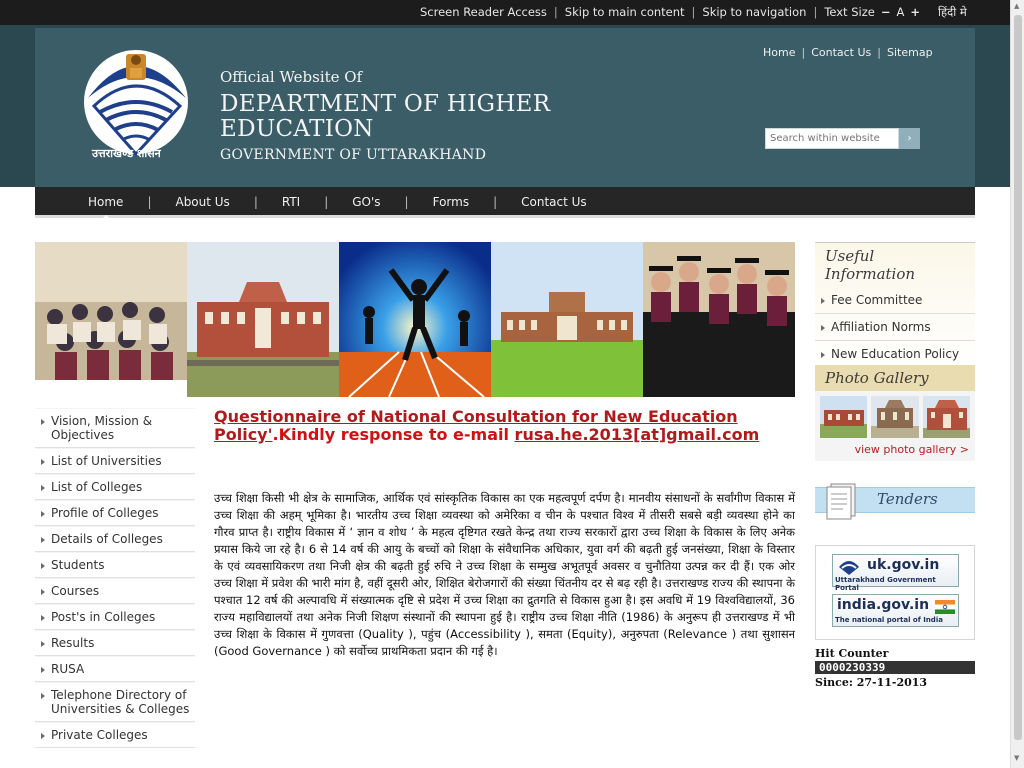  I want to click on scrollbar-thumb, so click(1018, 377).